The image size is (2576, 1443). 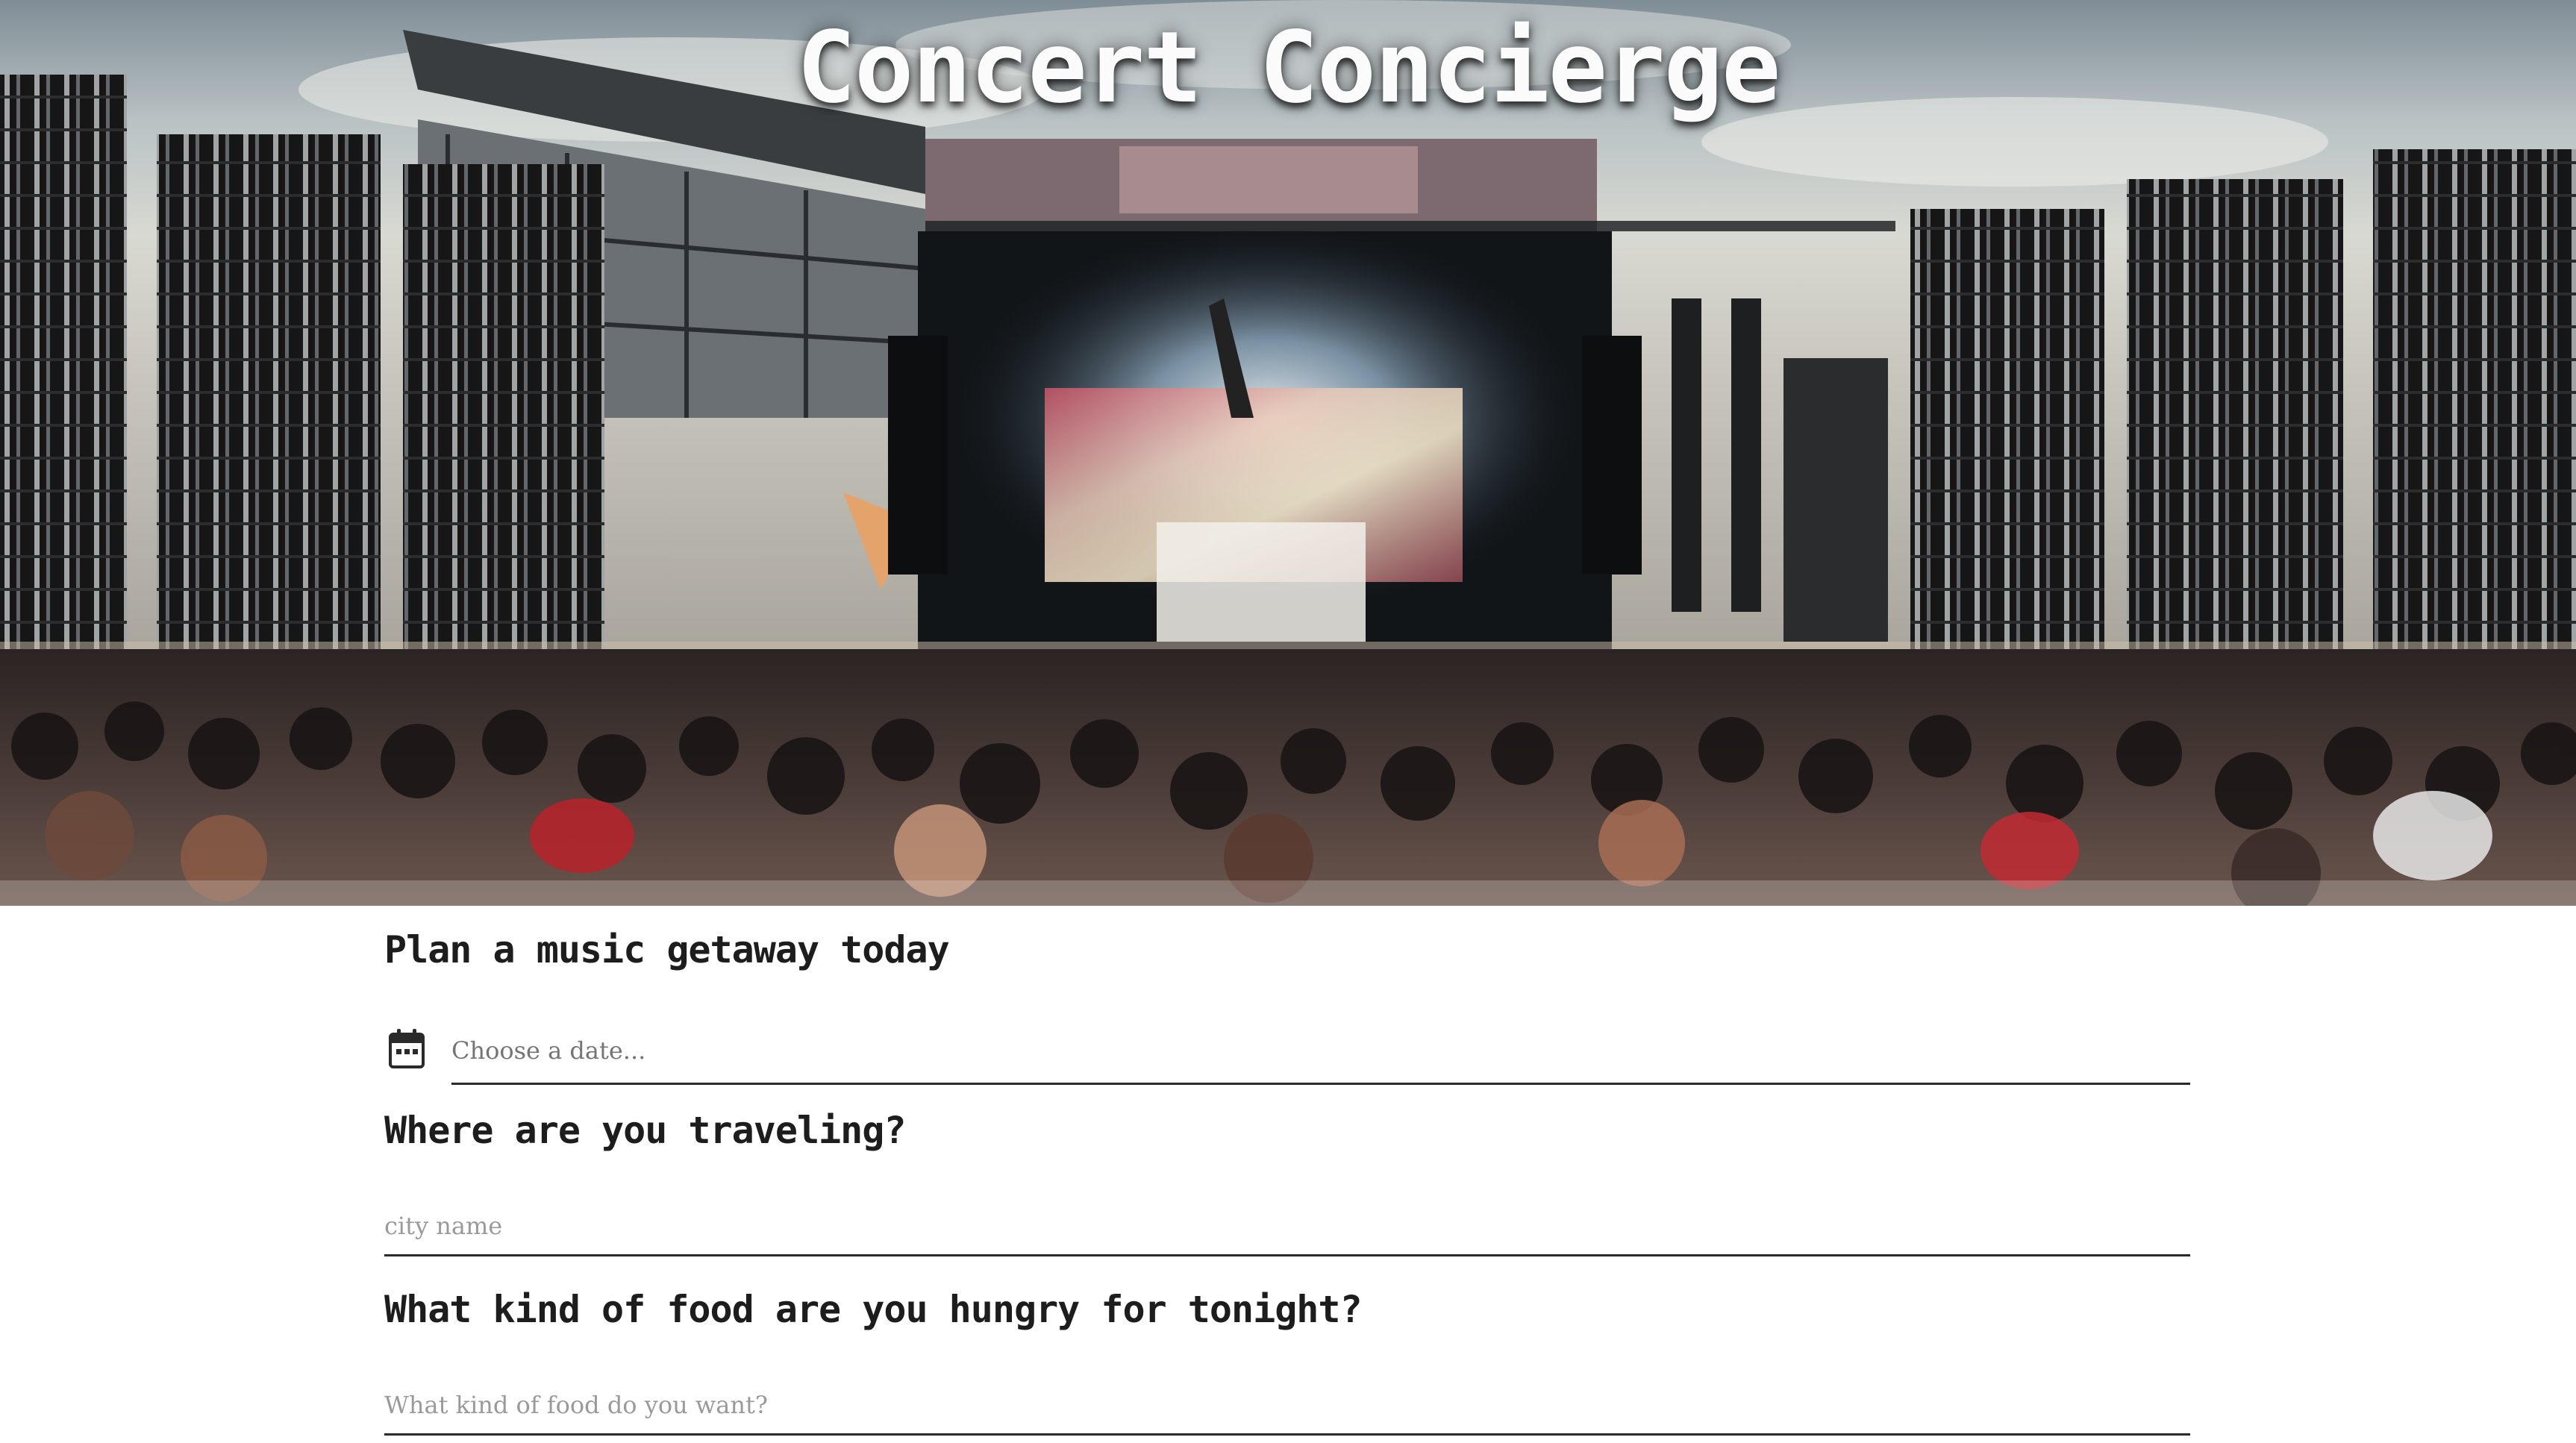 I want to click on calendar-icon, so click(x=407, y=1048).